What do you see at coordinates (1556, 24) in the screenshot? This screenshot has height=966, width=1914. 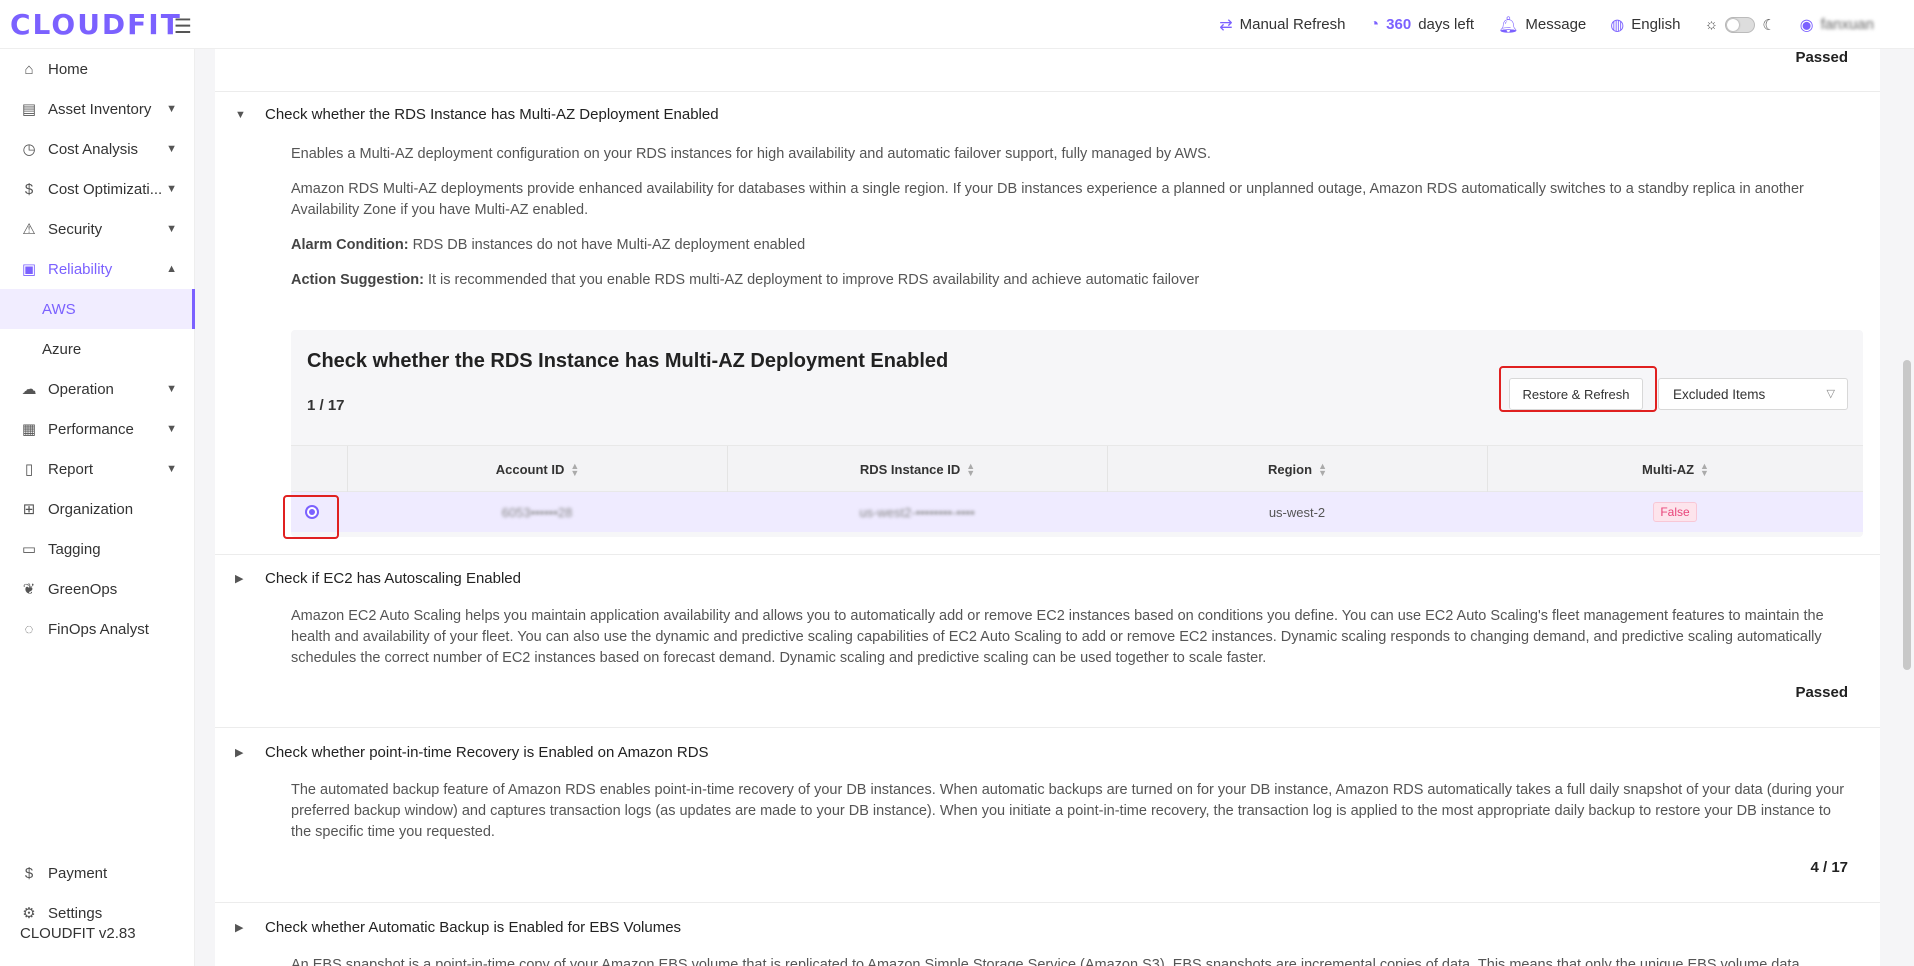 I see `message-label: Message` at bounding box center [1556, 24].